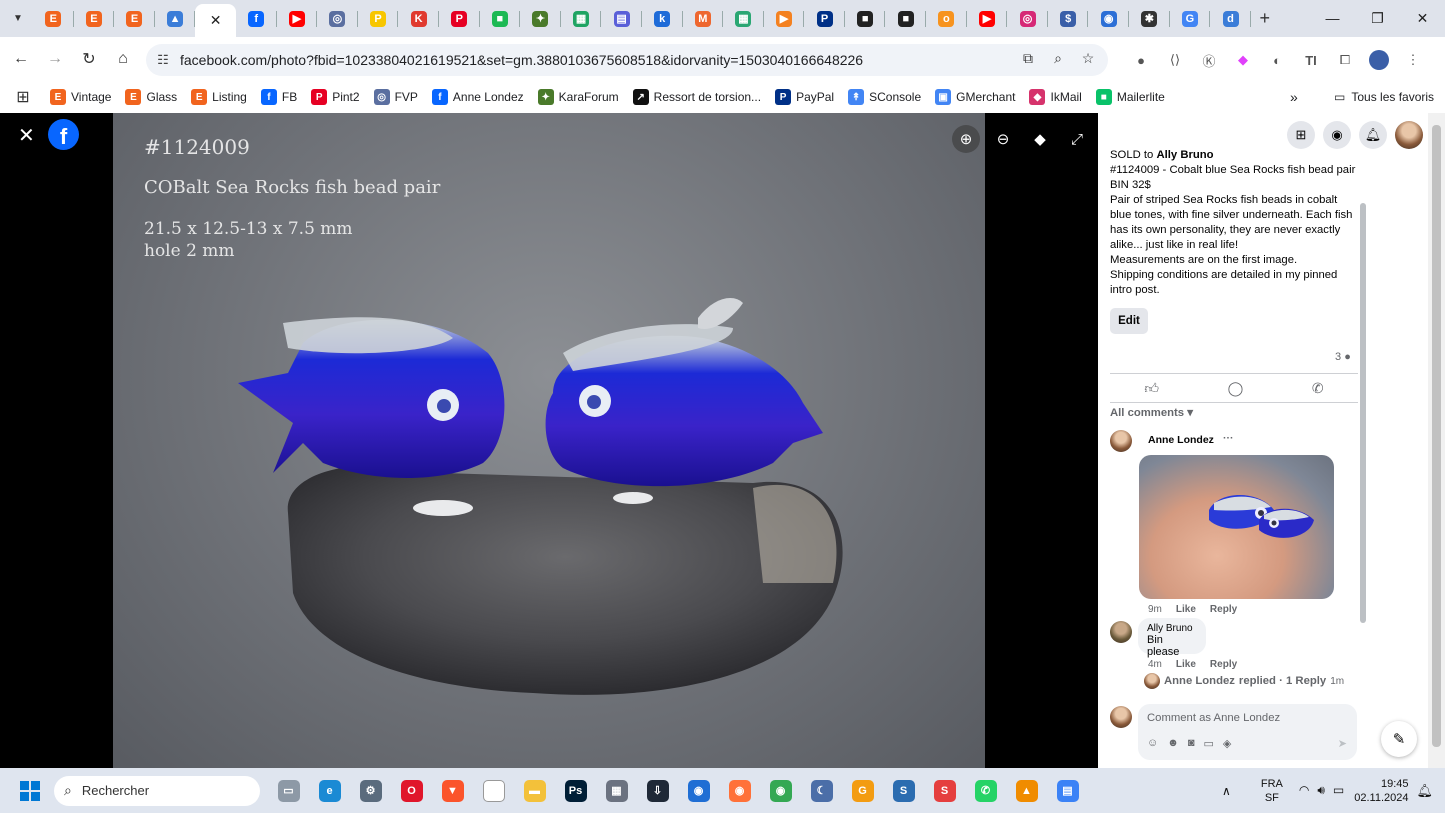  What do you see at coordinates (452, 791) in the screenshot?
I see `taskbar-app: ▼` at bounding box center [452, 791].